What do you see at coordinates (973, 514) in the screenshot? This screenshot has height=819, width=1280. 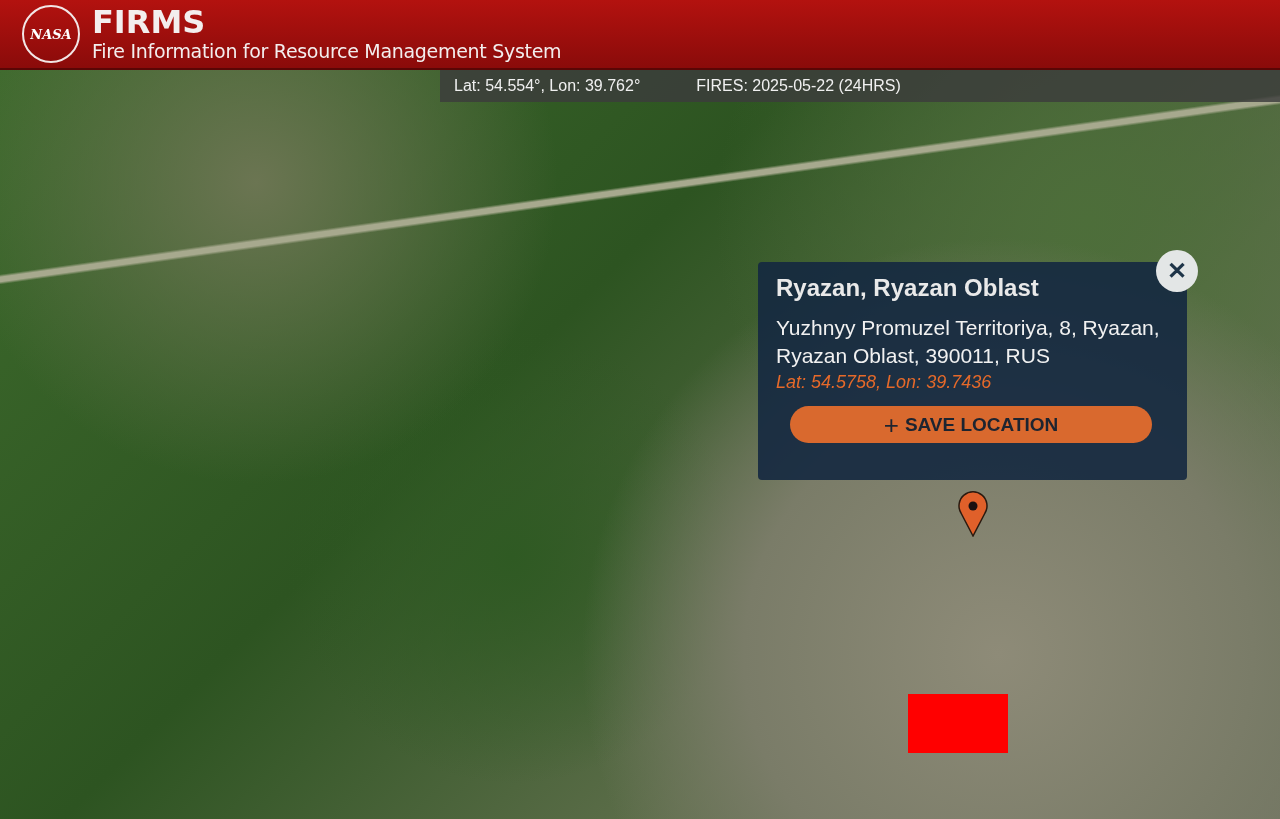 I see `map-pin-icon` at bounding box center [973, 514].